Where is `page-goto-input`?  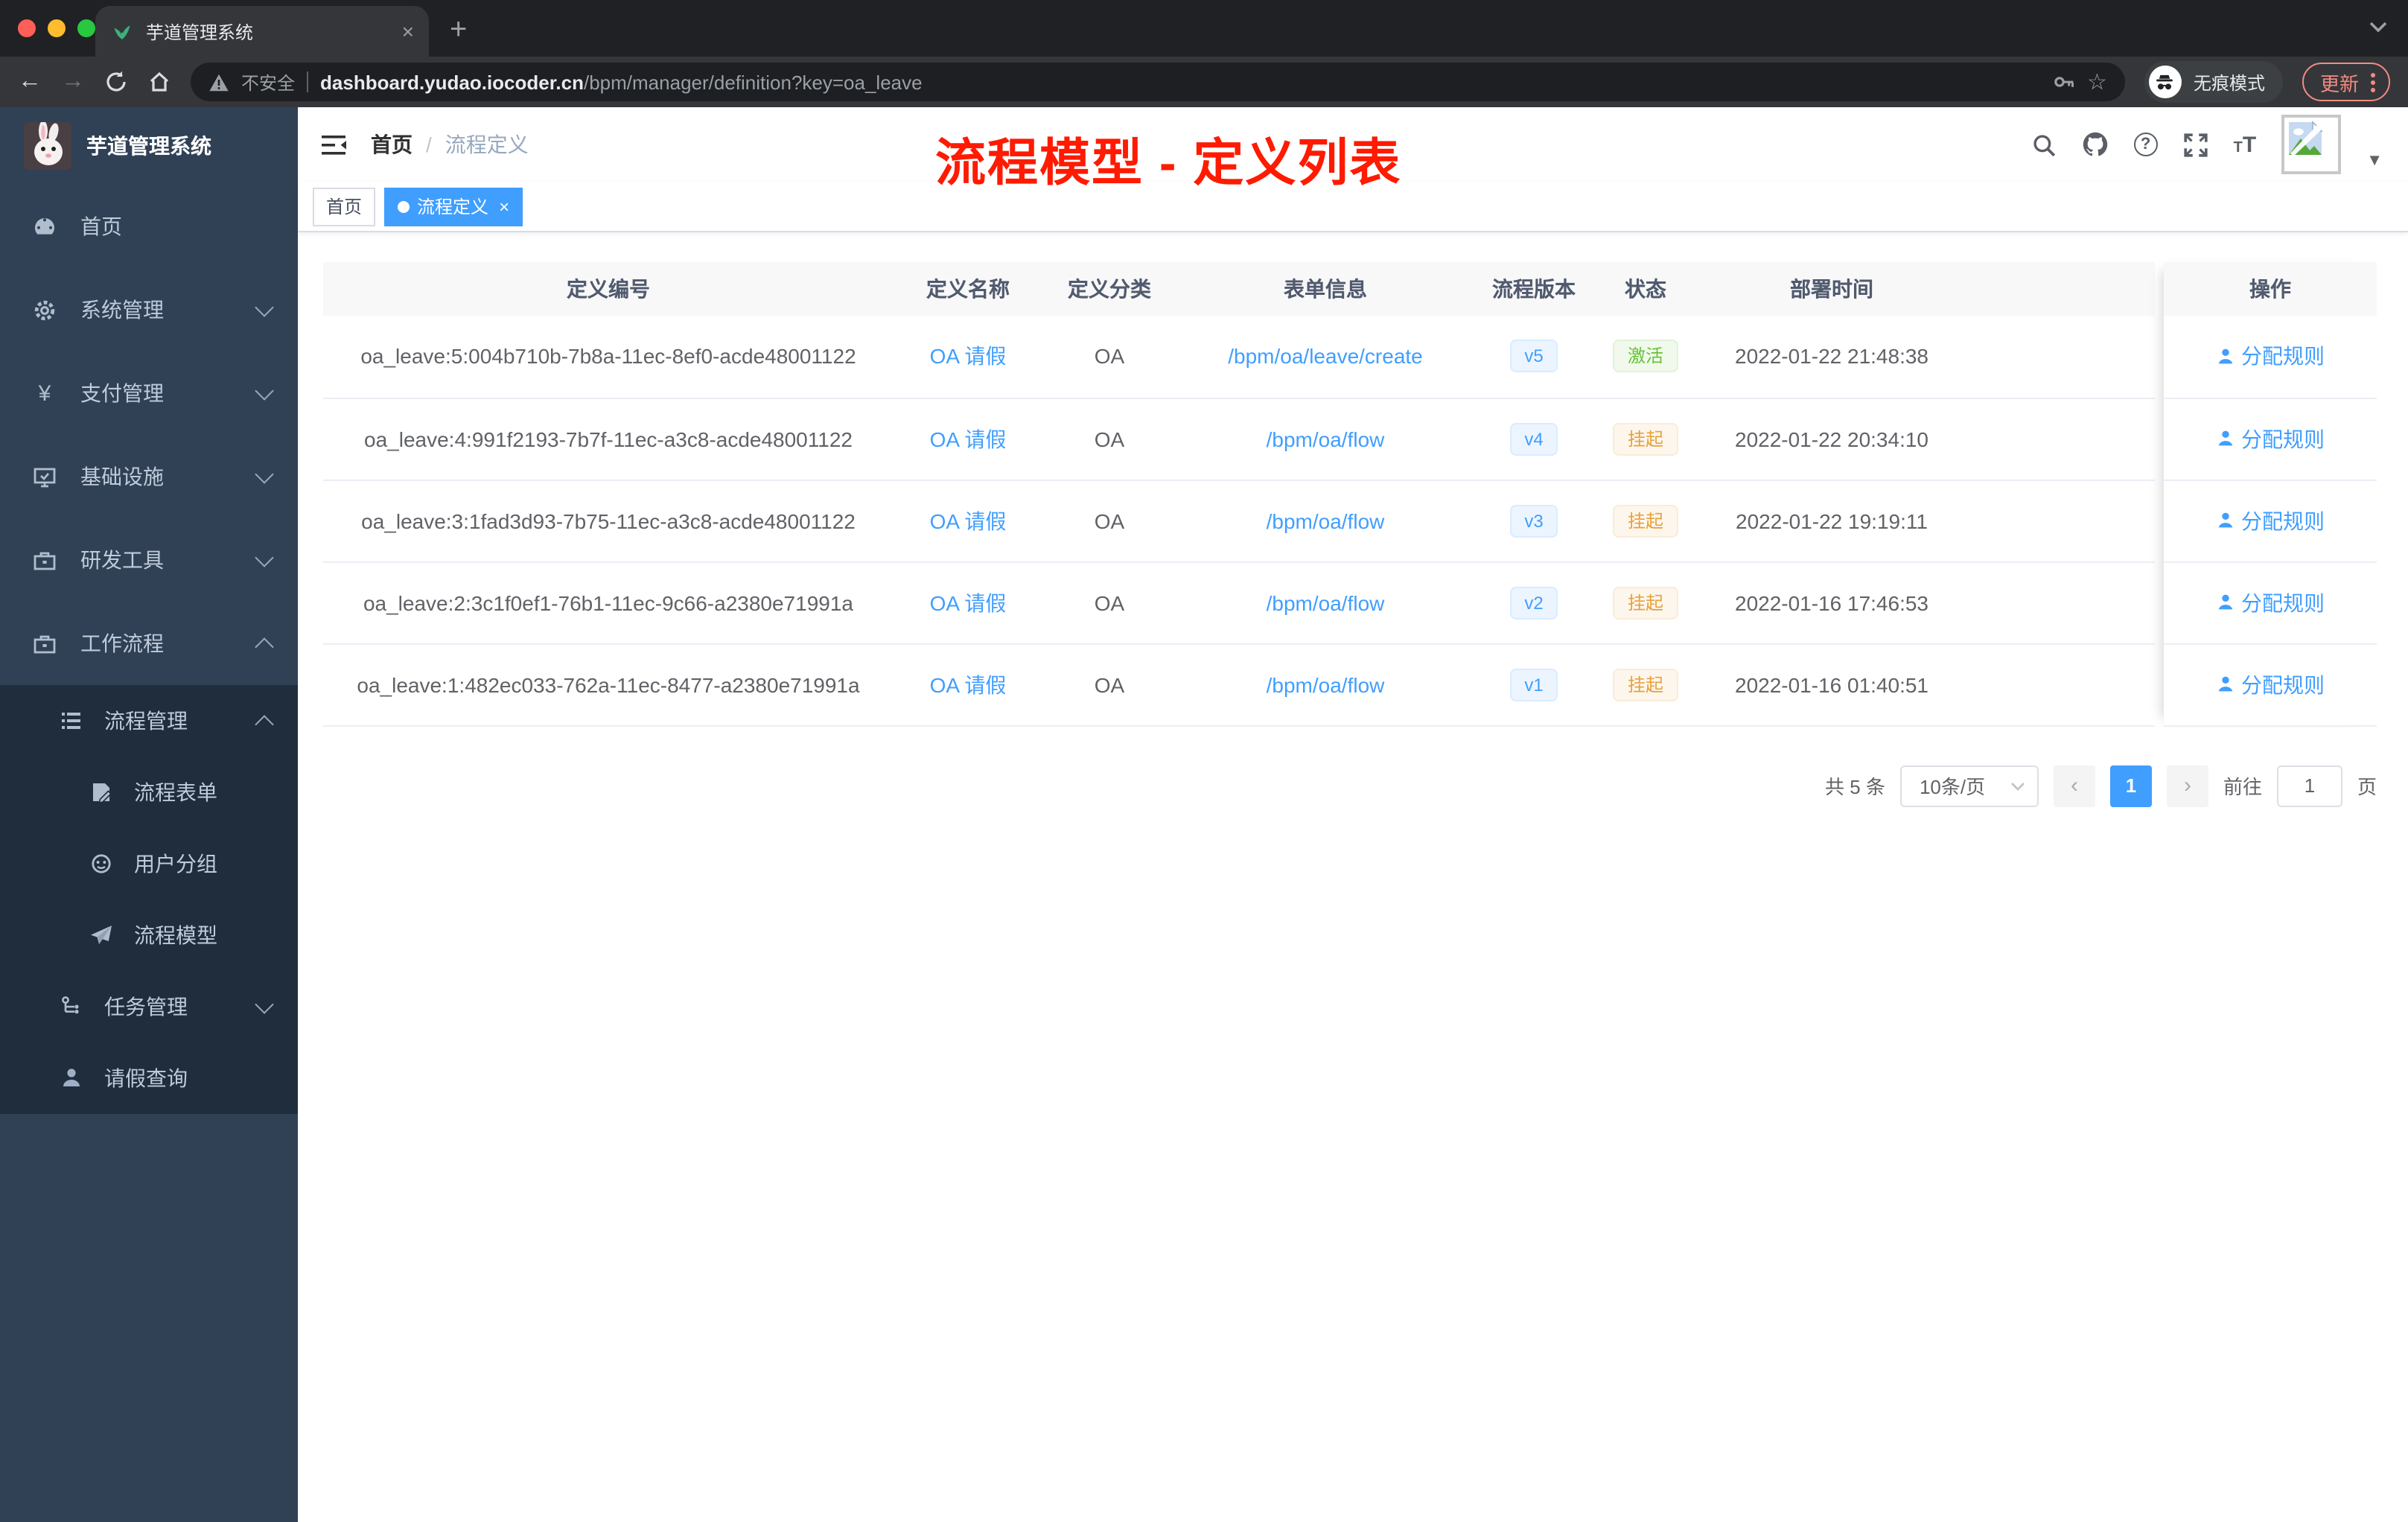
page-goto-input is located at coordinates (2309, 785).